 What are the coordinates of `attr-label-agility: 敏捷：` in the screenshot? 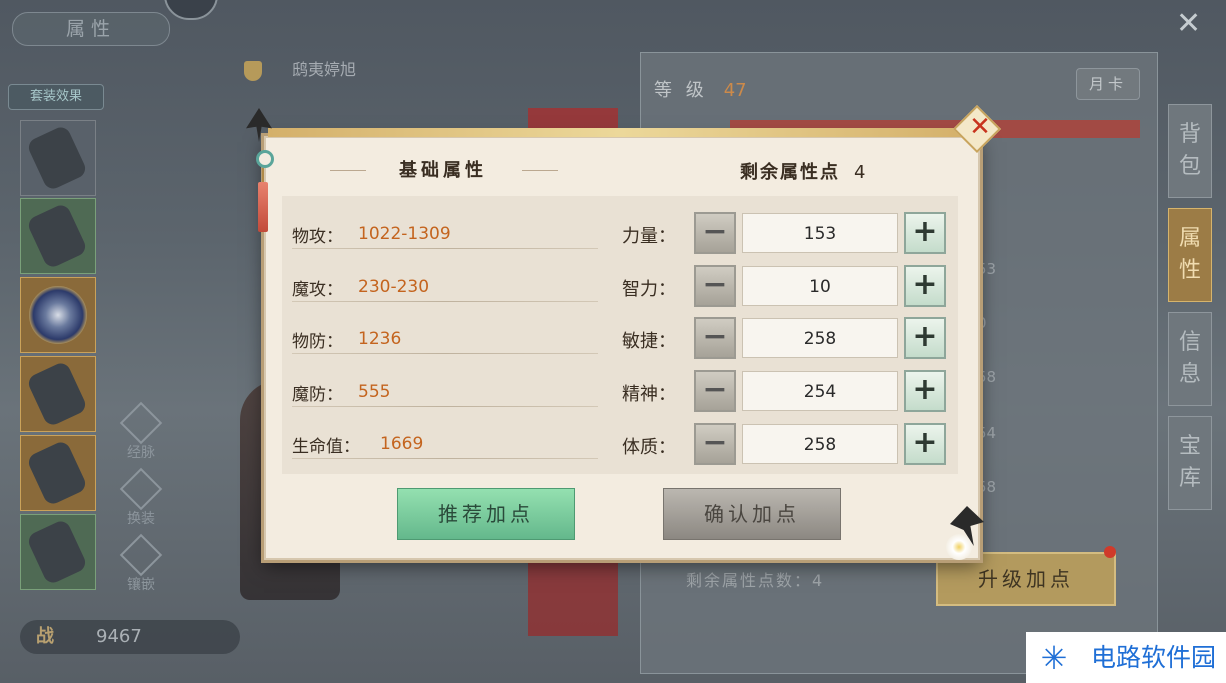 It's located at (649, 341).